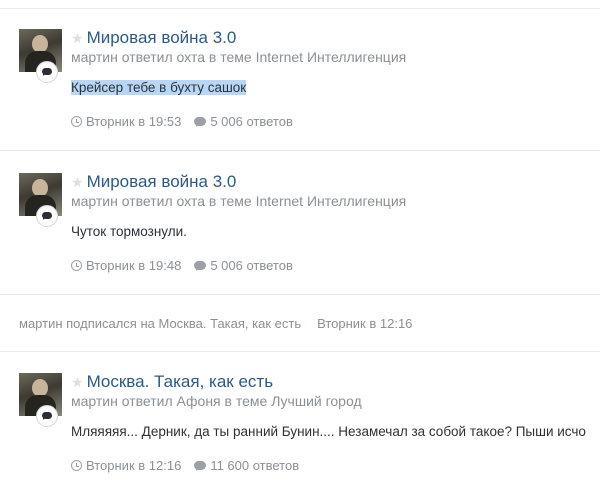 This screenshot has height=485, width=600. What do you see at coordinates (180, 382) in the screenshot?
I see `post-title: Москва. Такая, как есть` at bounding box center [180, 382].